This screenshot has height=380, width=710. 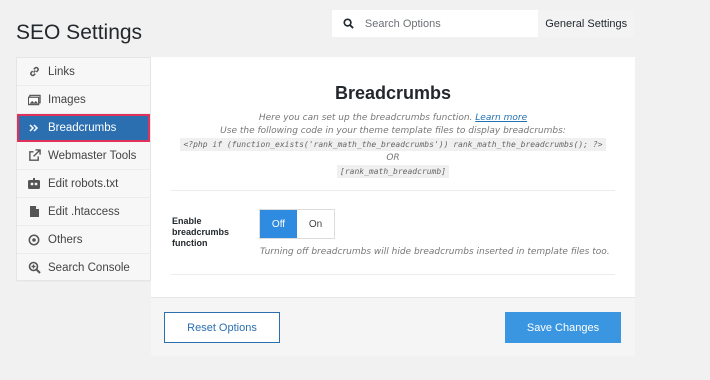 I want to click on sidebar-item-label: Edit .htaccess, so click(x=84, y=211).